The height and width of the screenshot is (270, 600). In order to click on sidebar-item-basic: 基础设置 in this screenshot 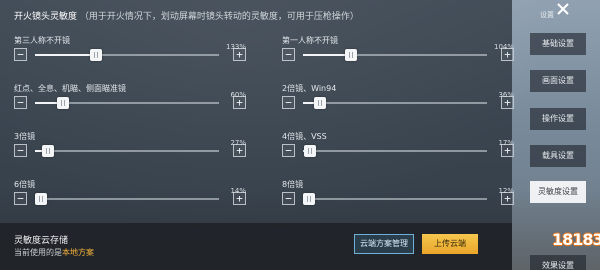, I will do `click(558, 44)`.